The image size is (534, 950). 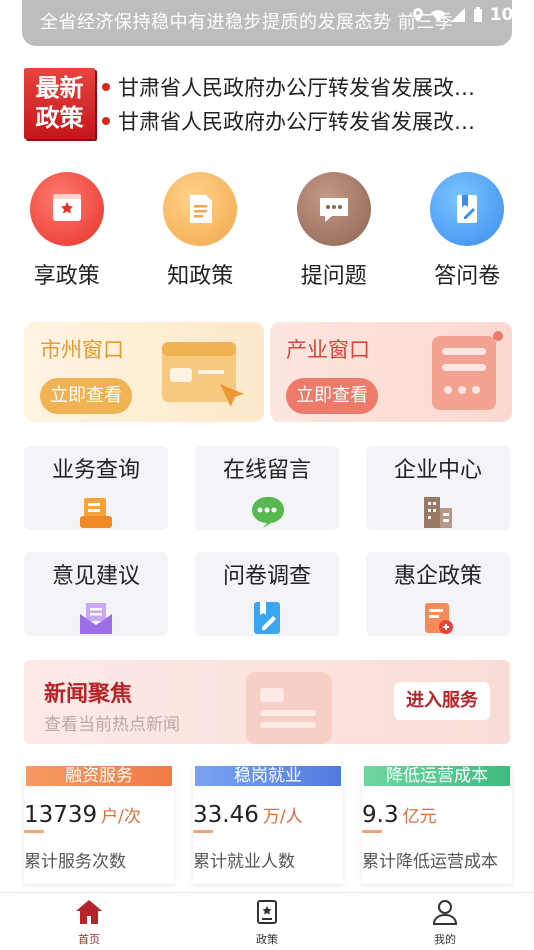 I want to click on stat-number: 13739, so click(x=61, y=815).